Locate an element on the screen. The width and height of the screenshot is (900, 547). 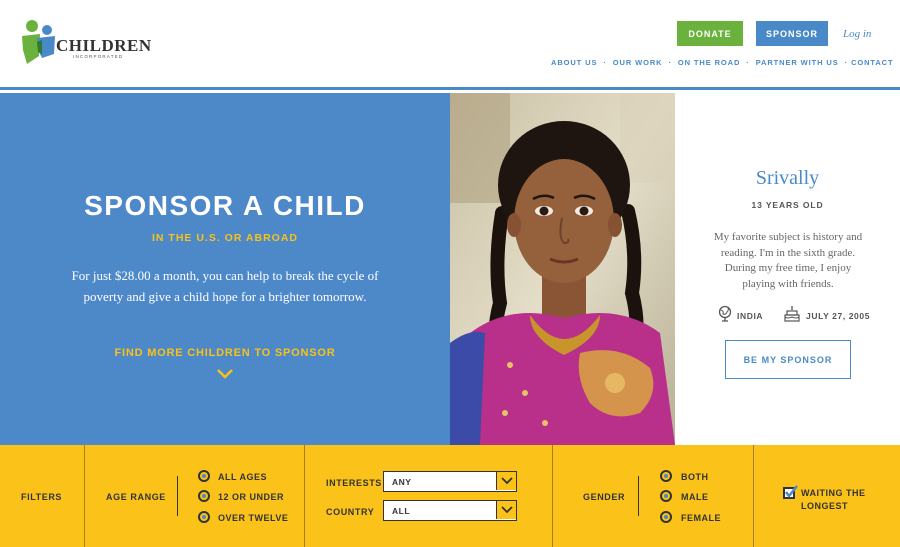
nav-on-the-road: ON THE ROAD is located at coordinates (709, 62).